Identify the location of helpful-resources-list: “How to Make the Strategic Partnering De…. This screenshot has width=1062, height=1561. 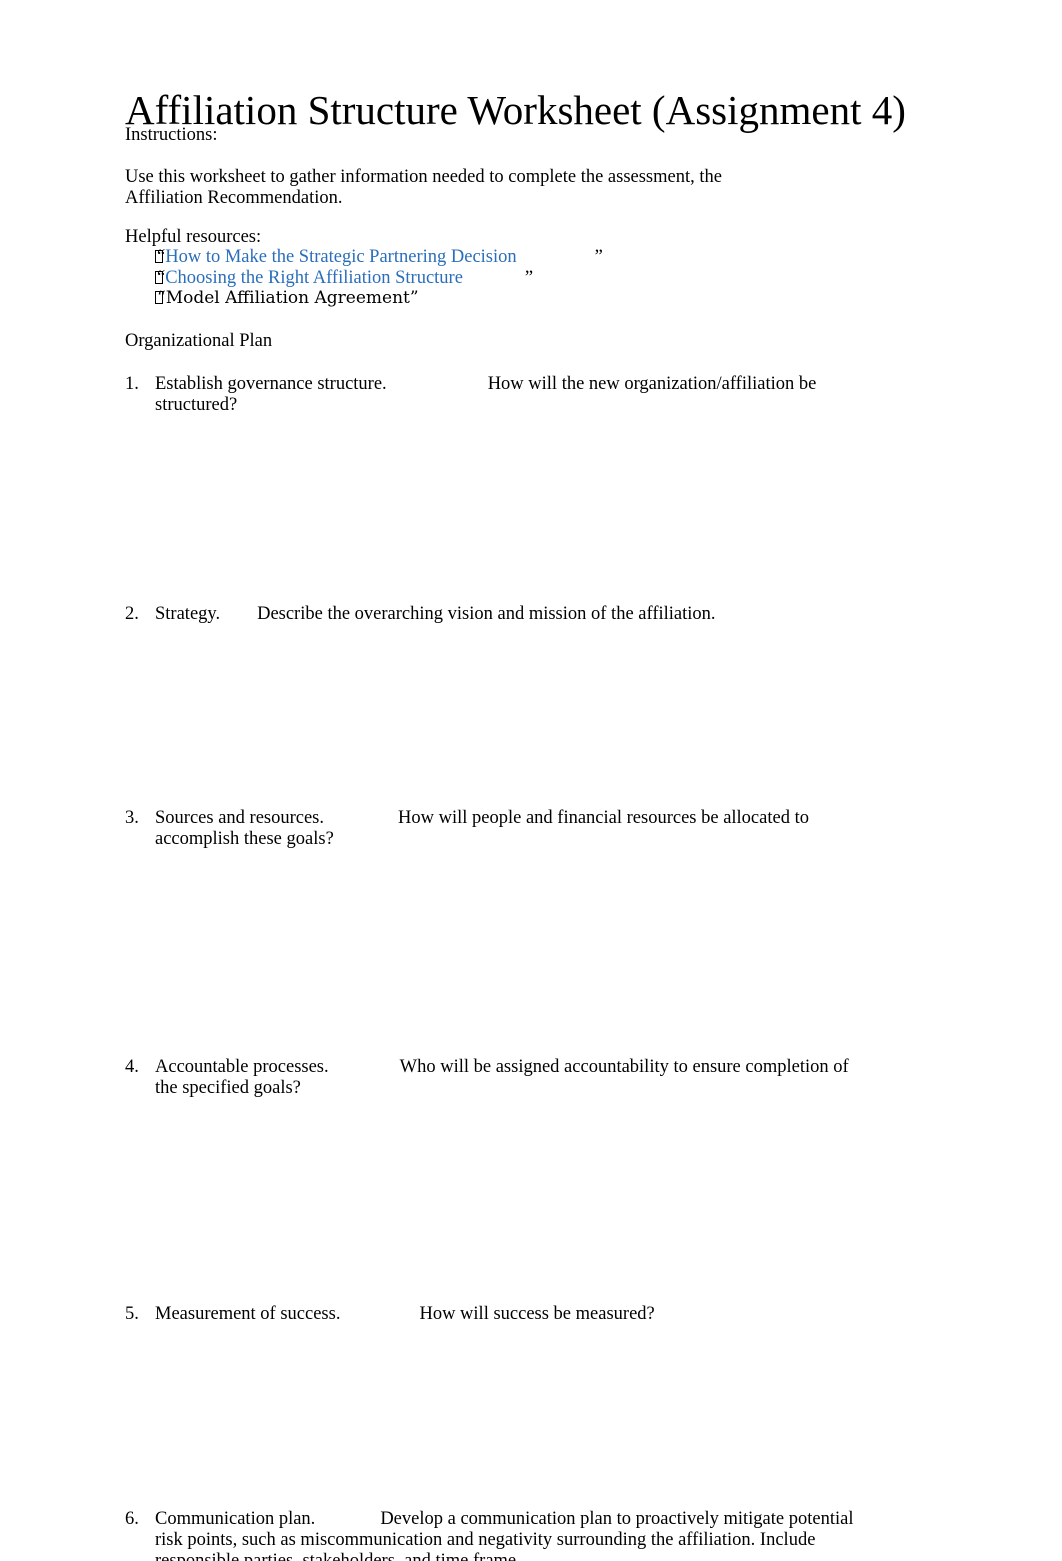
(364, 278).